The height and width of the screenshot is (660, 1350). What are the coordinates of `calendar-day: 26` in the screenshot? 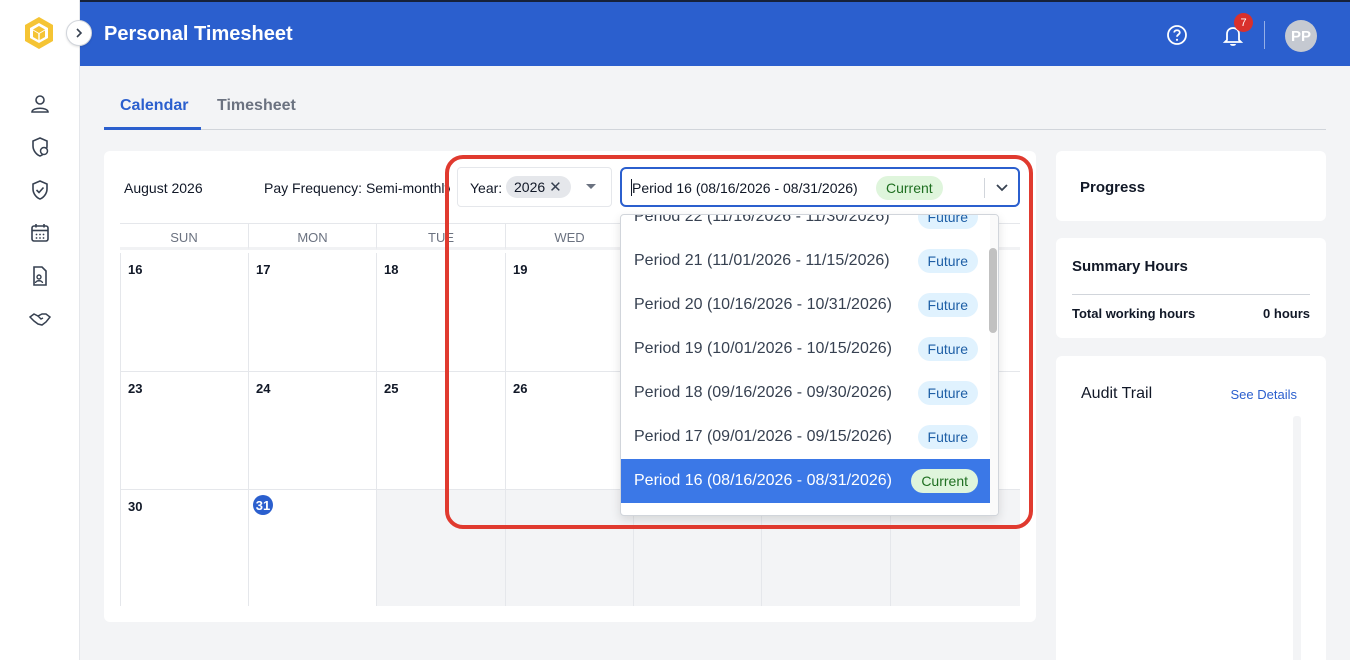 It's located at (570, 431).